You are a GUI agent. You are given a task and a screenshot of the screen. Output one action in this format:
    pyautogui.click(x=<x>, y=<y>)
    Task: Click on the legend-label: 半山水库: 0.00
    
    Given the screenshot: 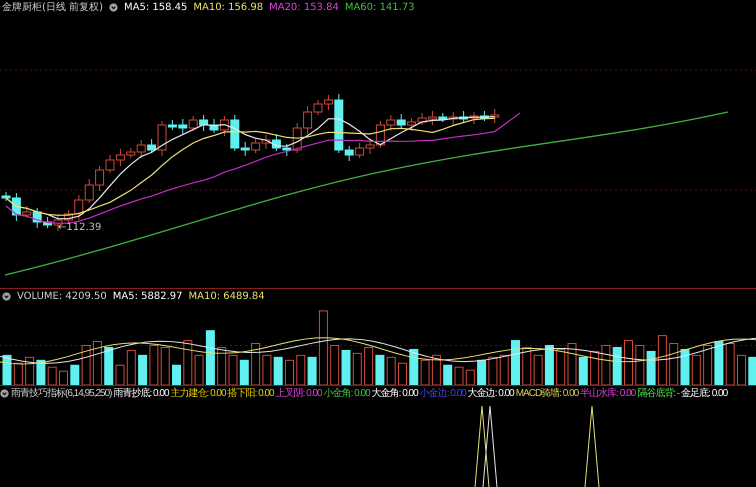 What is the action you would take?
    pyautogui.click(x=608, y=393)
    